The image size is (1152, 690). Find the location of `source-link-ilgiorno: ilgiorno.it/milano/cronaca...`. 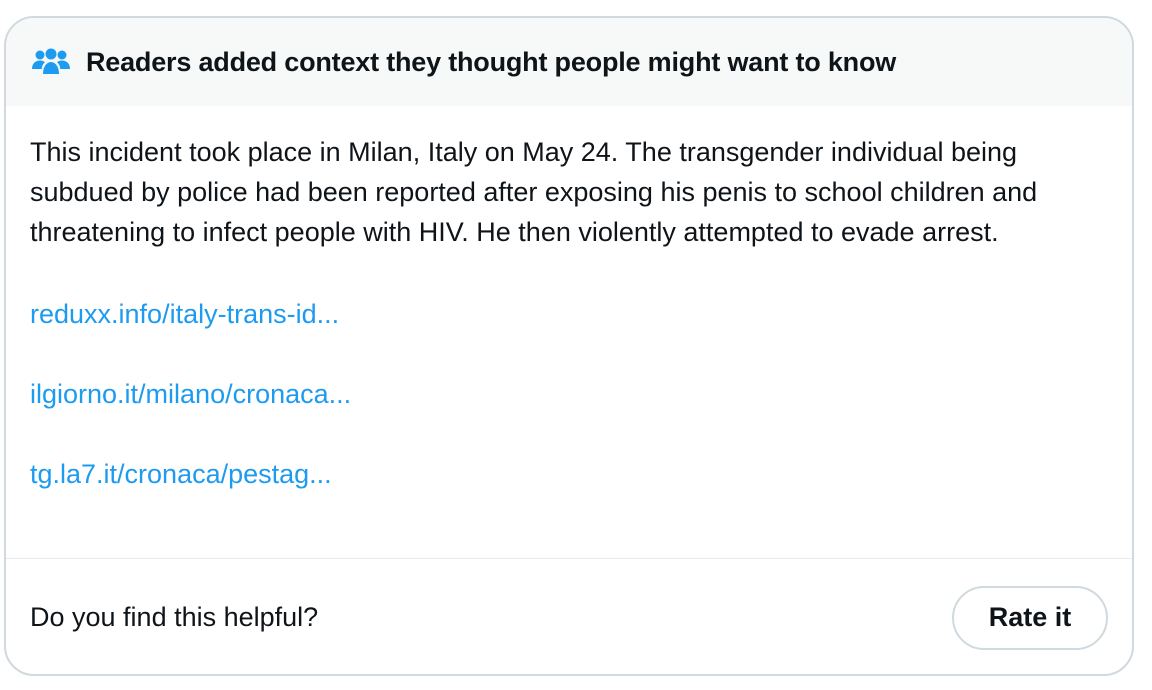

source-link-ilgiorno: ilgiorno.it/milano/cronaca... is located at coordinates (569, 394).